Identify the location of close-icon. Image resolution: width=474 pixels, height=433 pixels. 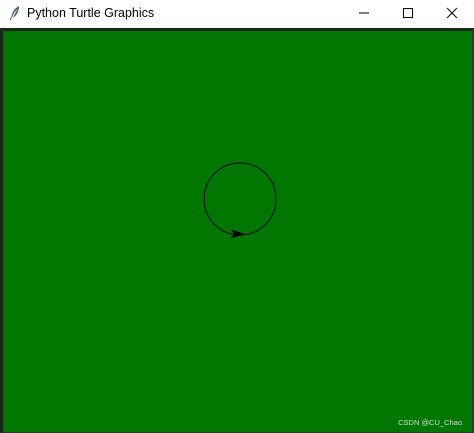
(452, 13).